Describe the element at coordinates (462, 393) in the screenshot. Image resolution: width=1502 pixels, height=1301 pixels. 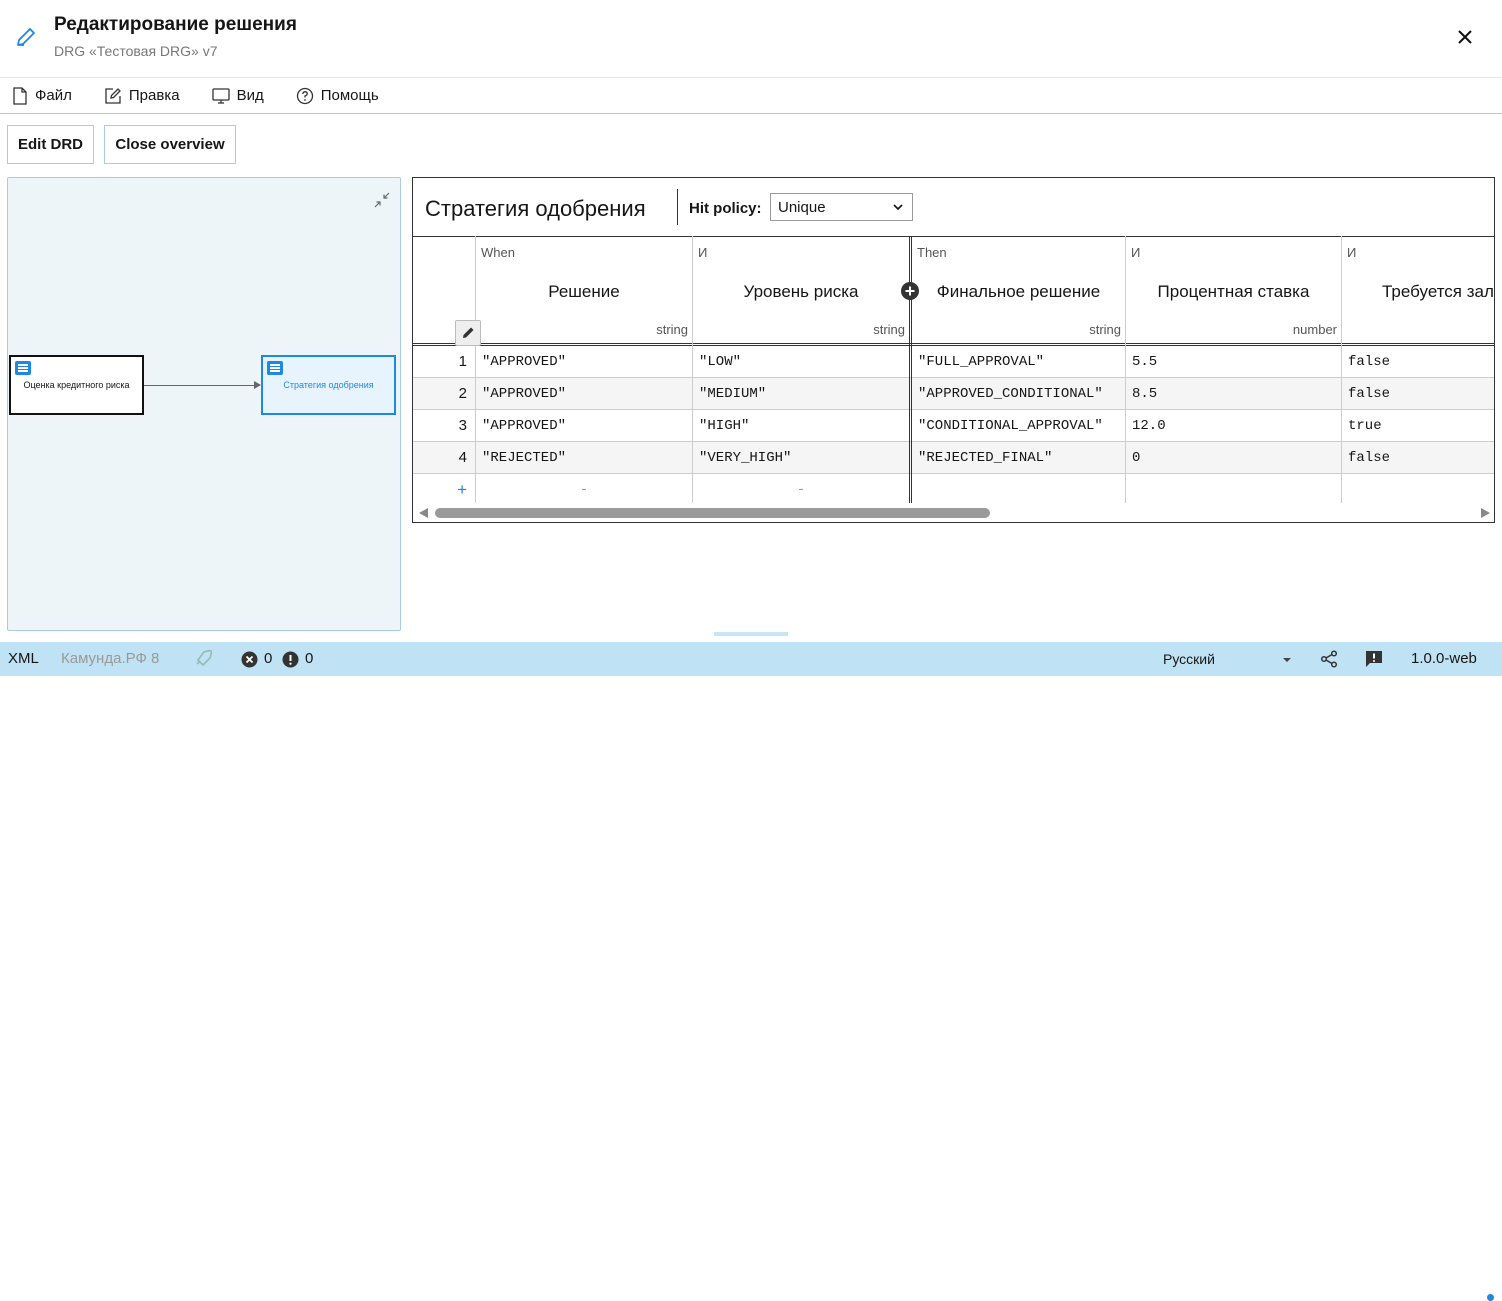
I see `row-number: 2` at that location.